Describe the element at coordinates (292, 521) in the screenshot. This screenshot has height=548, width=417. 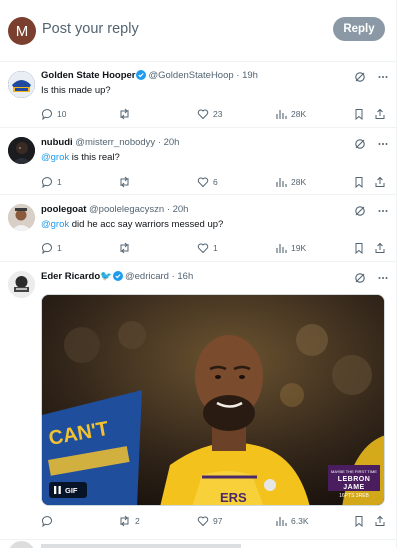
I see `views-action: 6.3K` at that location.